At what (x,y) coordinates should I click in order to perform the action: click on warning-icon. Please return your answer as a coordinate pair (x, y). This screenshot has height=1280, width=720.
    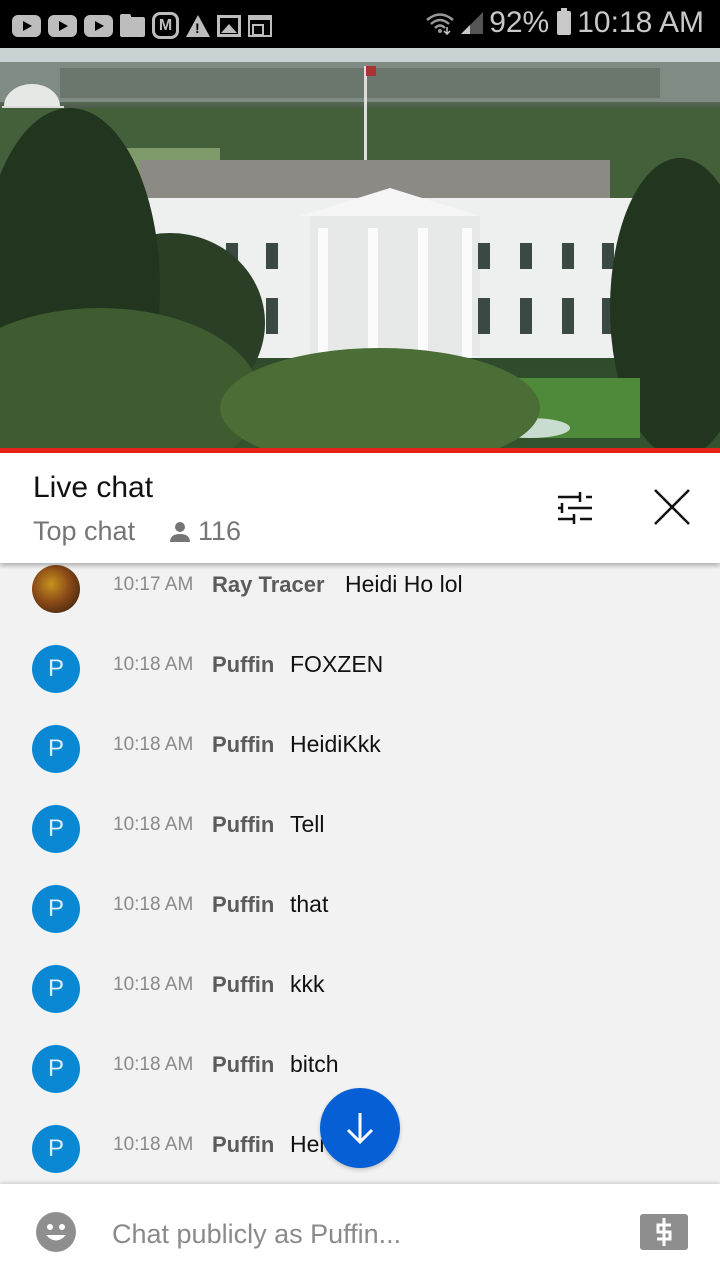
    Looking at the image, I should click on (198, 25).